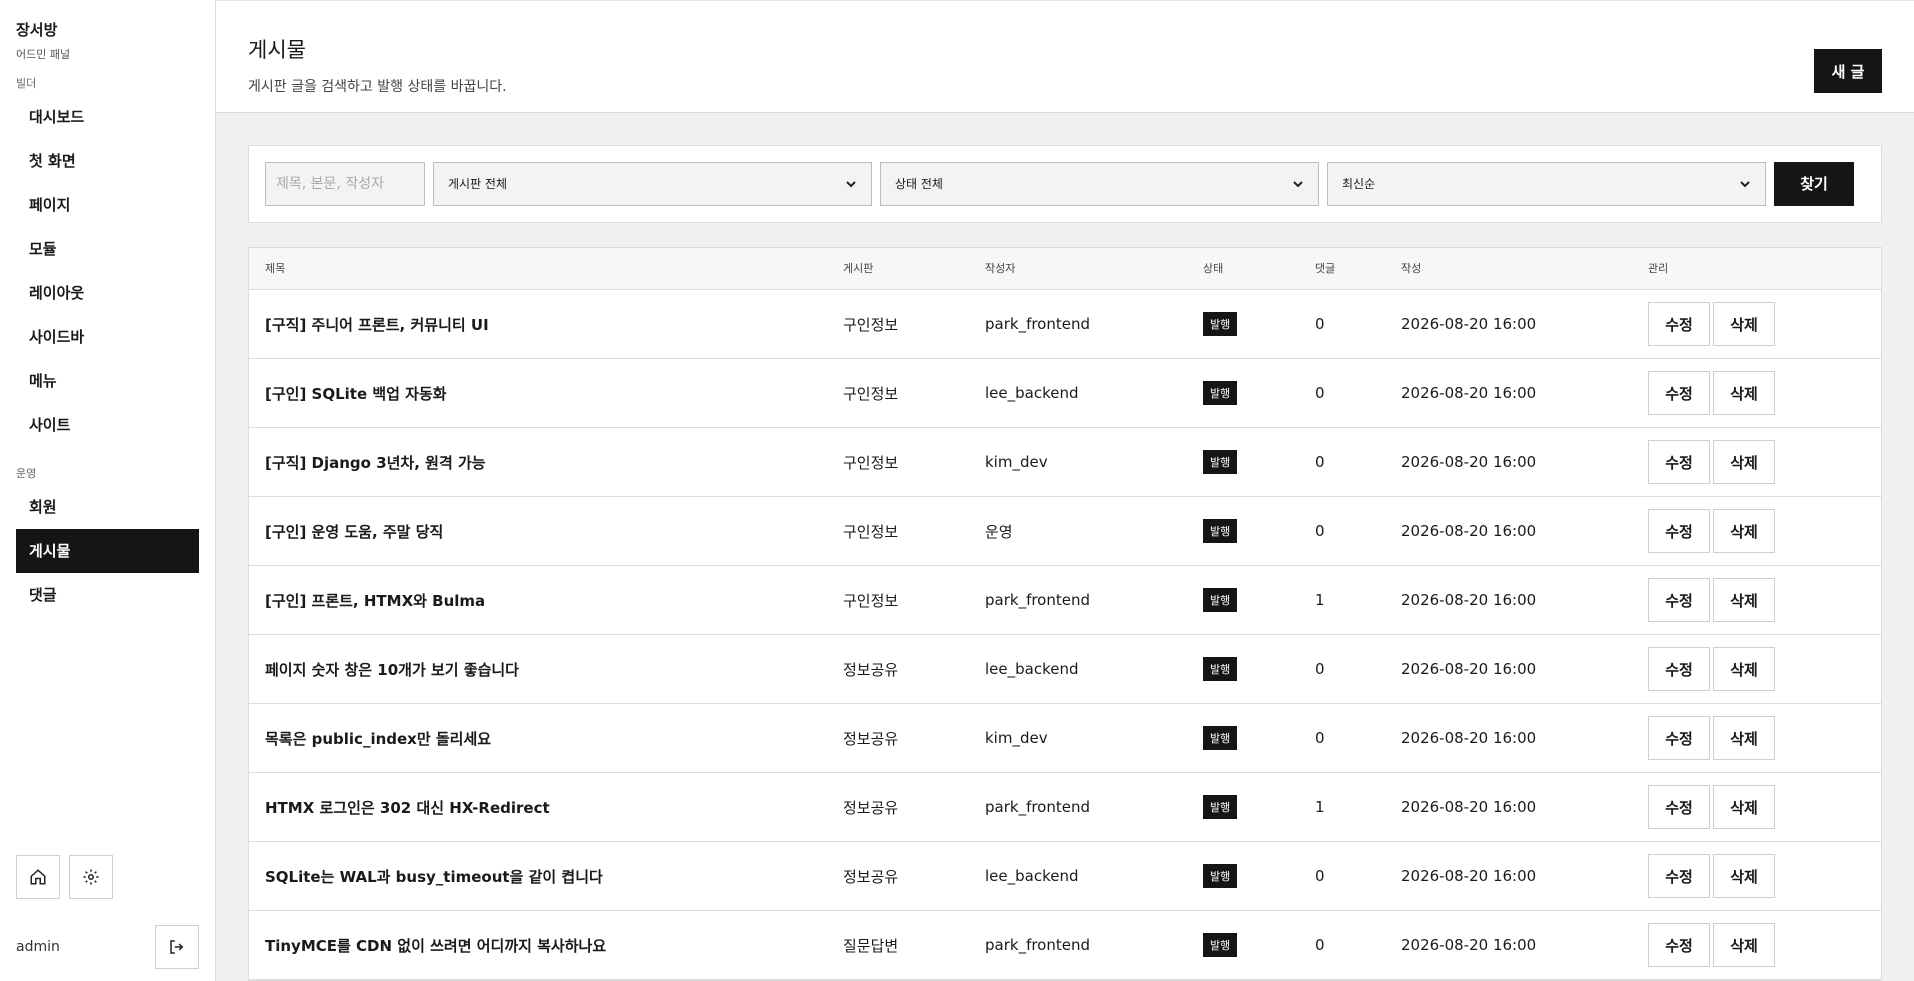 This screenshot has height=981, width=1914. What do you see at coordinates (407, 807) in the screenshot?
I see `post-title: HTMX 로그인은 302 대신 HX-Redirect` at bounding box center [407, 807].